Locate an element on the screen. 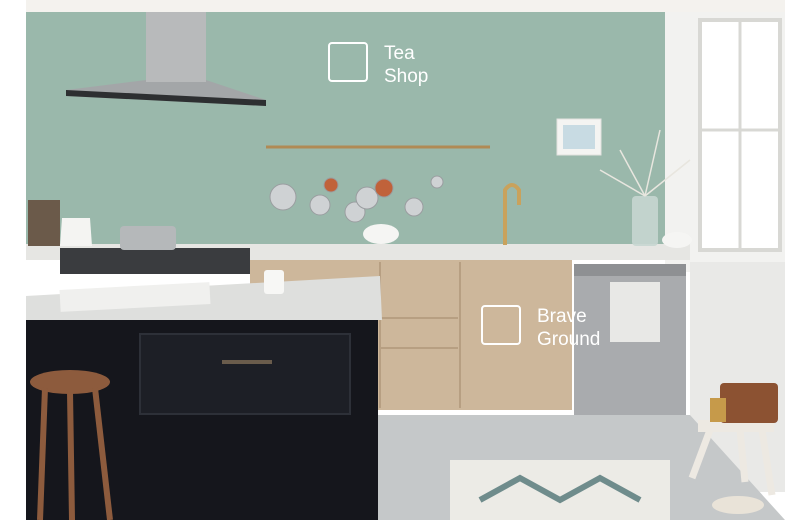  jar is located at coordinates (718, 410).